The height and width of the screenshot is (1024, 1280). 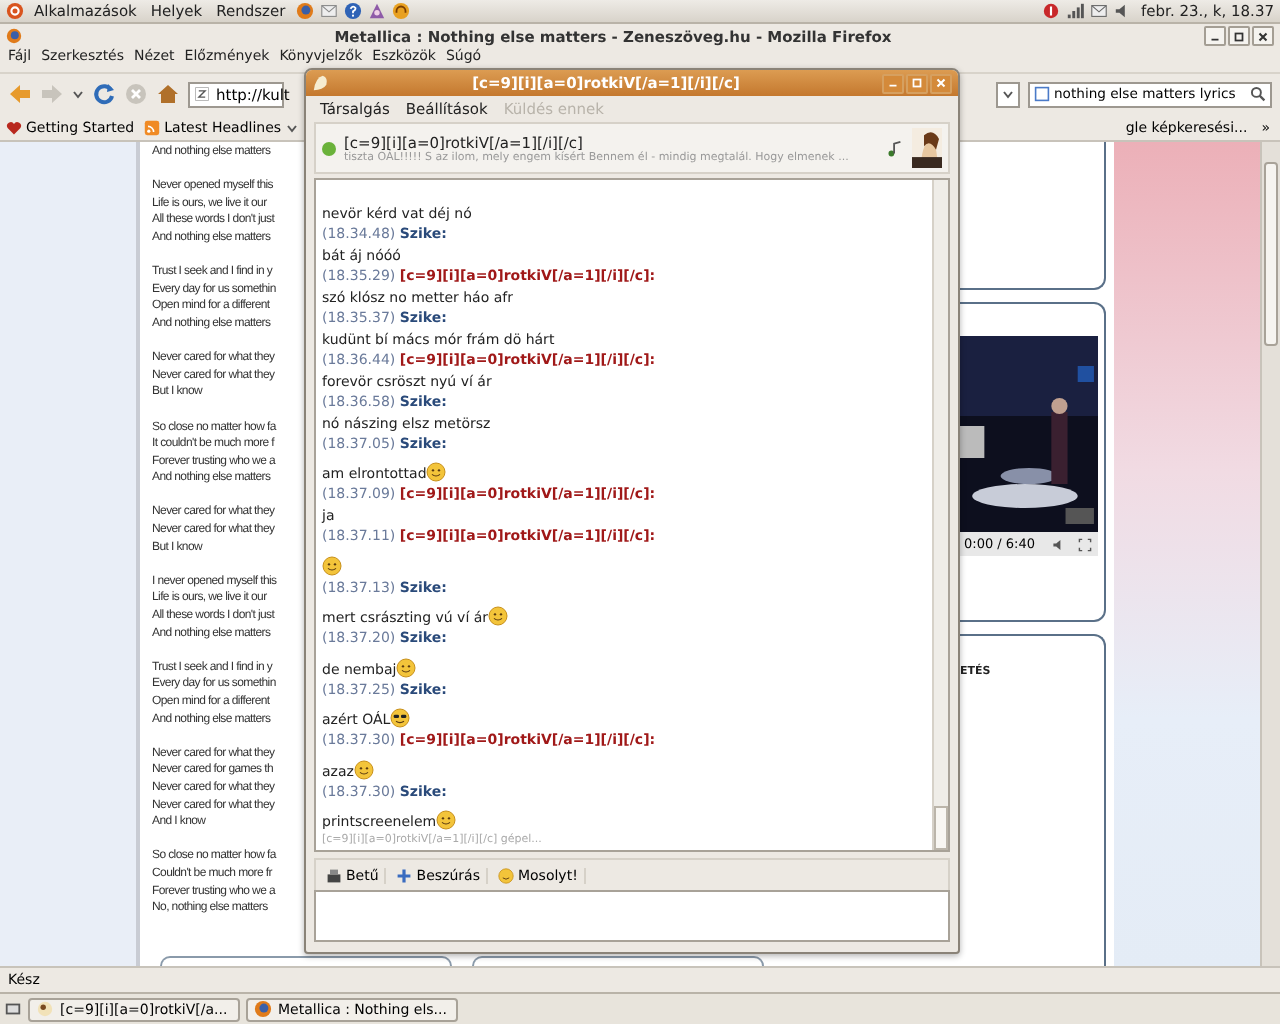 What do you see at coordinates (1085, 544) in the screenshot?
I see `fullscreen-icon` at bounding box center [1085, 544].